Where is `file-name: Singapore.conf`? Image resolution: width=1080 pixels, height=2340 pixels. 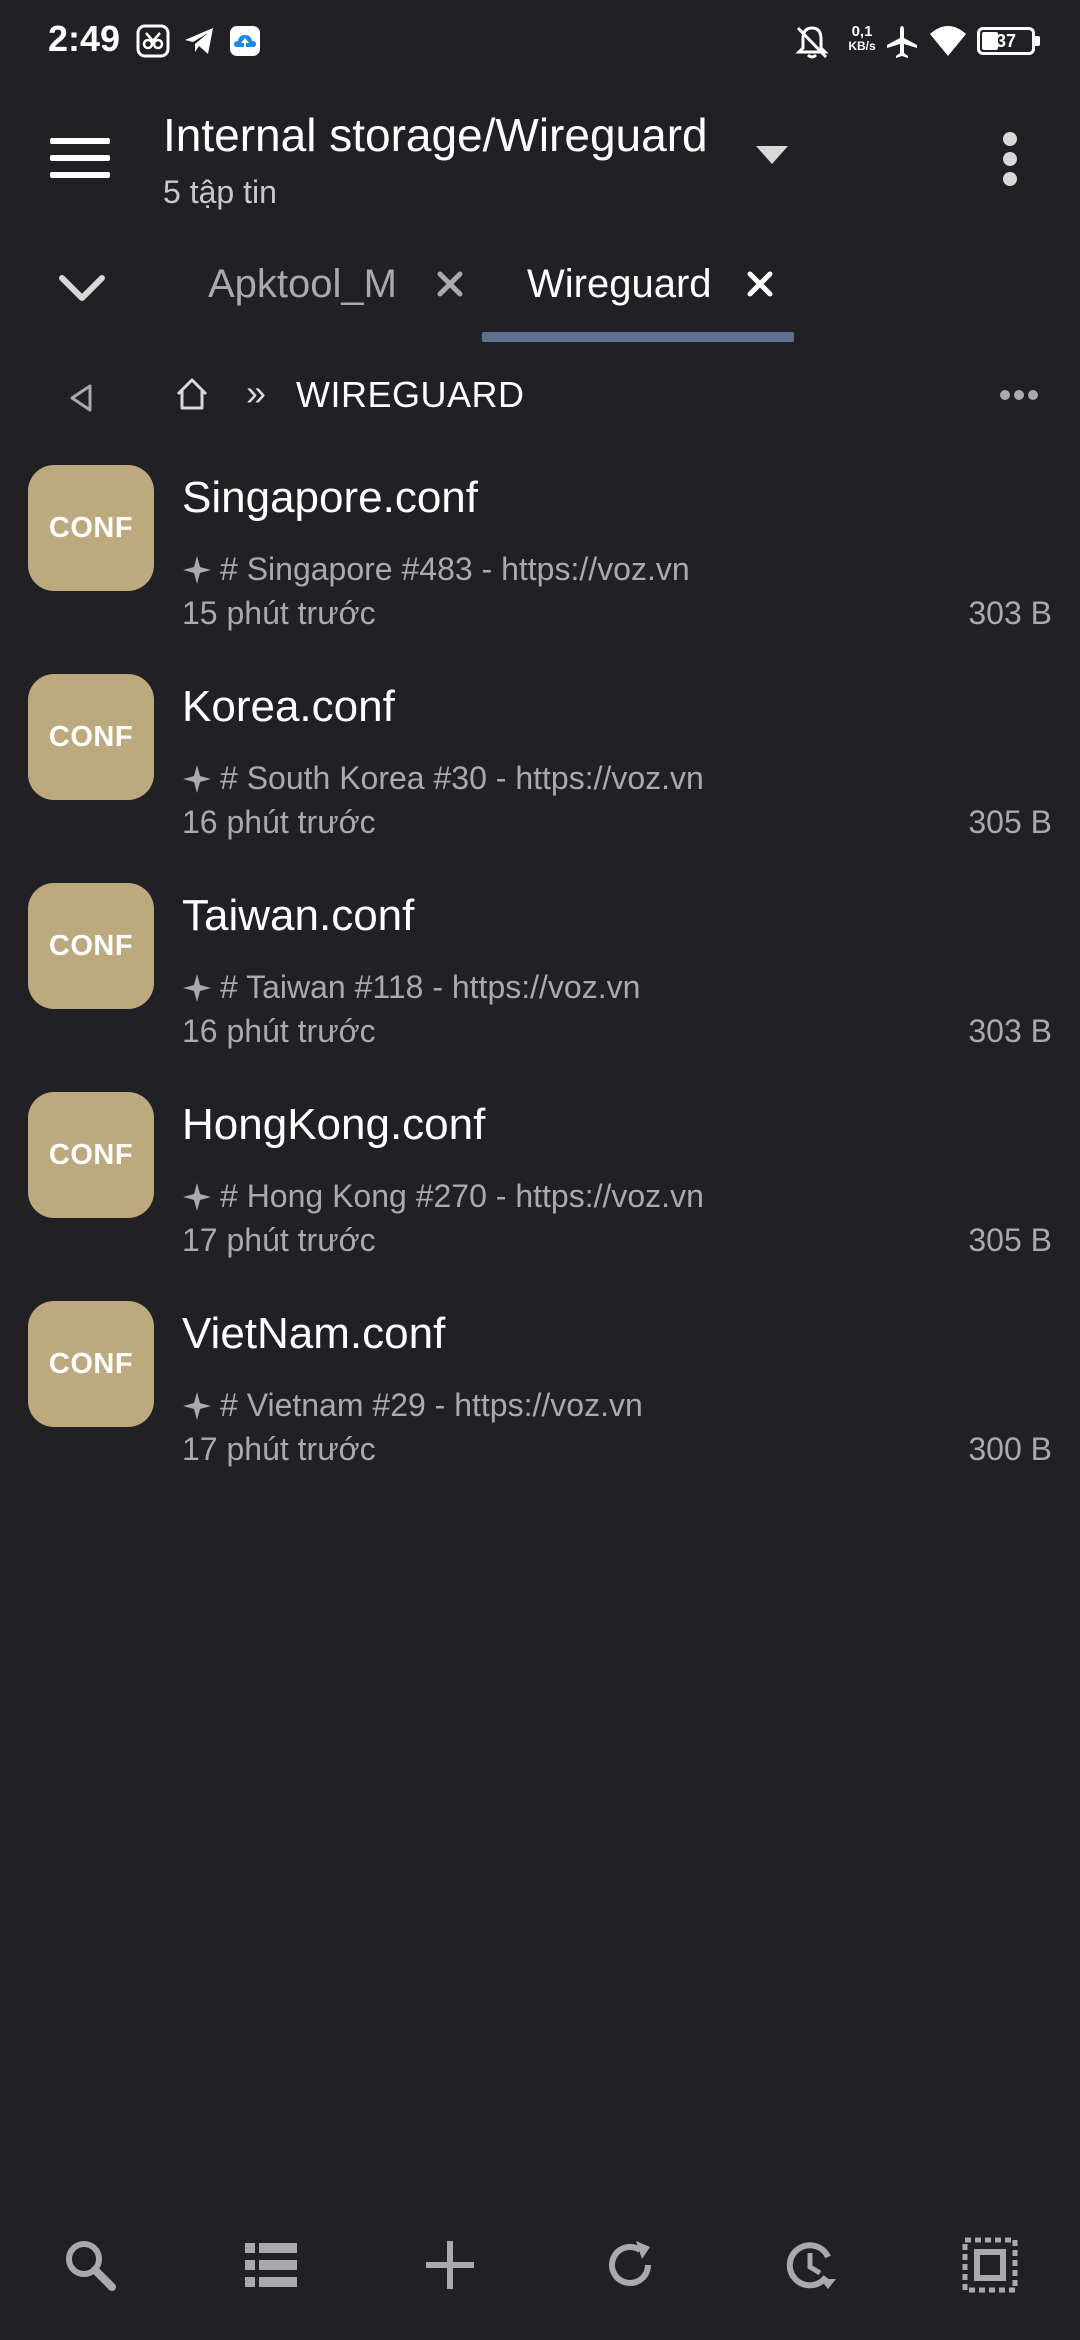 file-name: Singapore.conf is located at coordinates (330, 497).